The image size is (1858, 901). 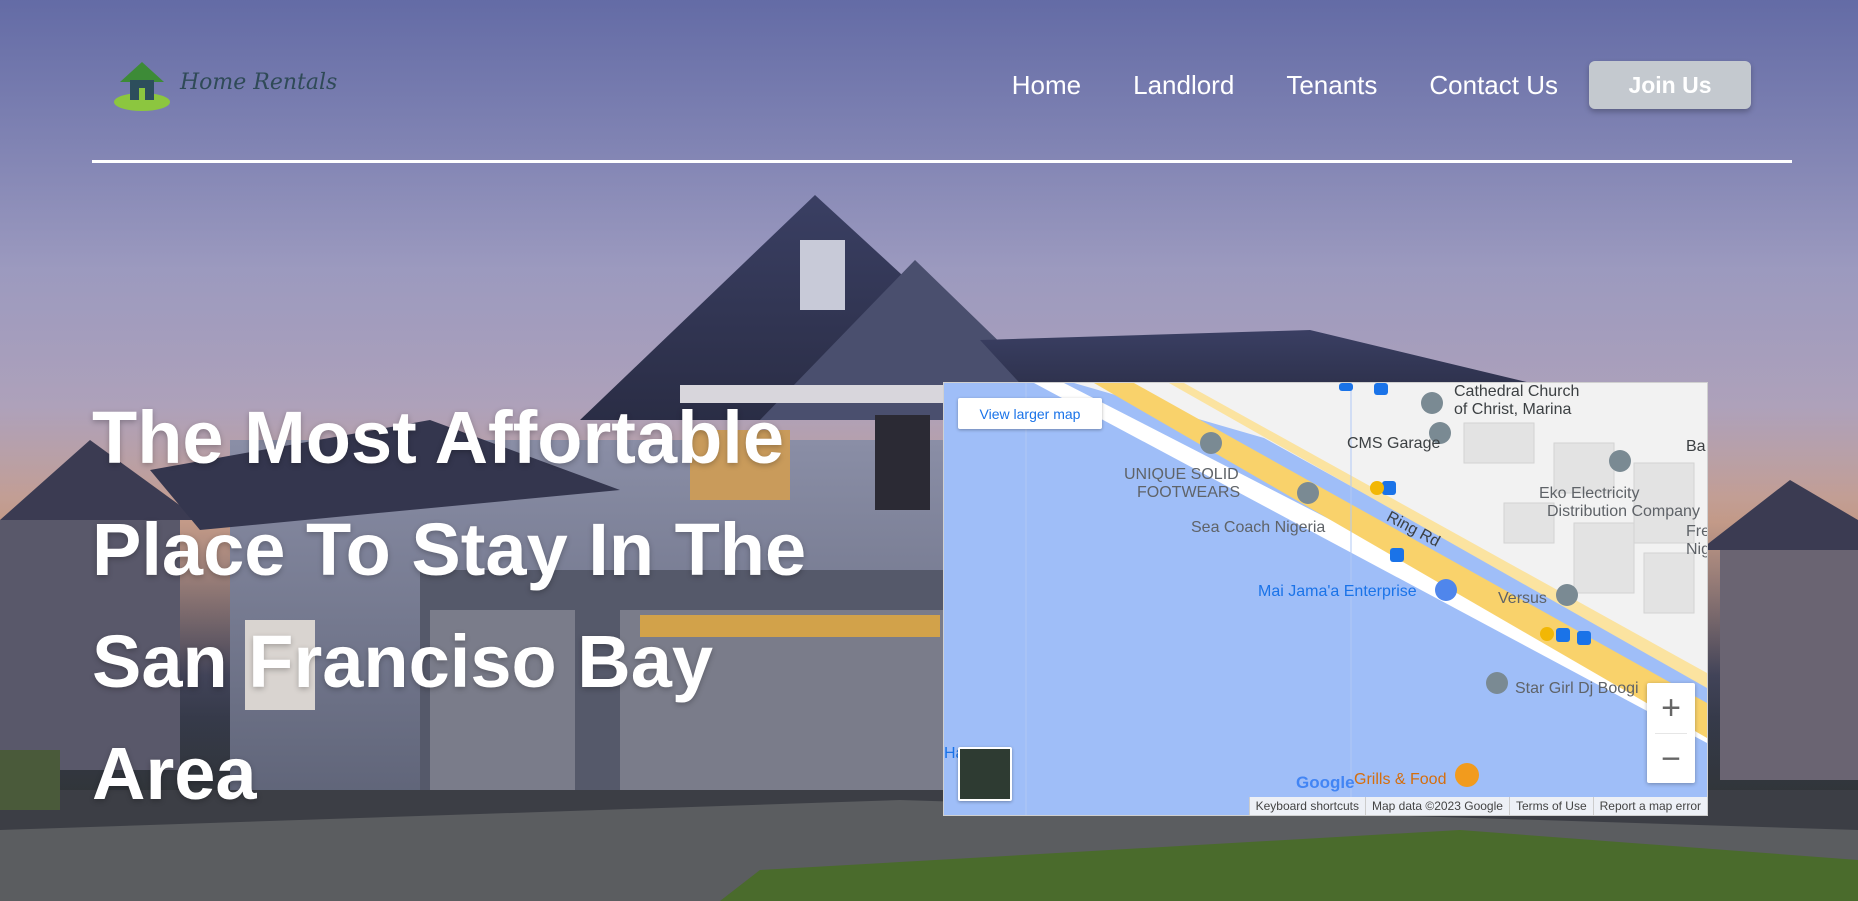 I want to click on map-label: Sea Coach Nigeria, so click(x=1258, y=528).